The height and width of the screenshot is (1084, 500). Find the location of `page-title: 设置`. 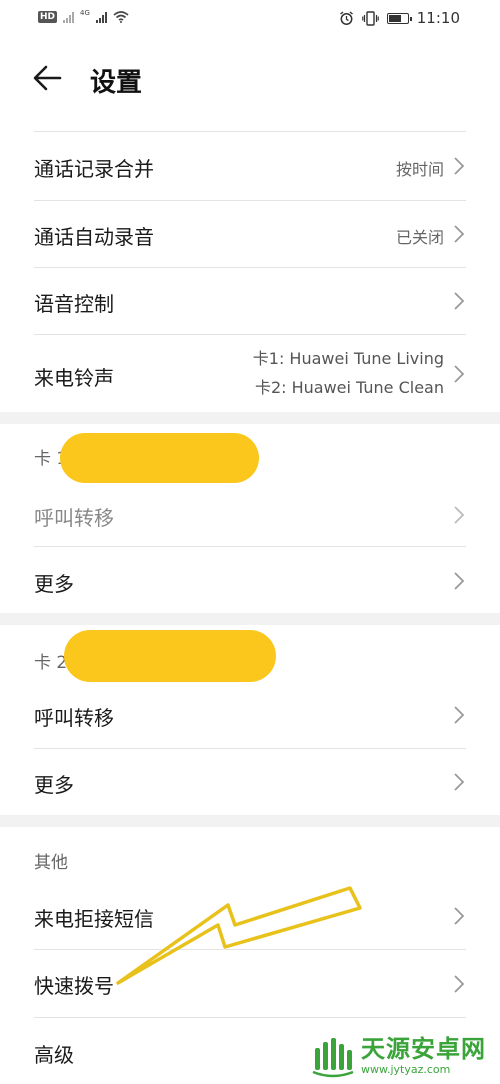

page-title: 设置 is located at coordinates (116, 83).